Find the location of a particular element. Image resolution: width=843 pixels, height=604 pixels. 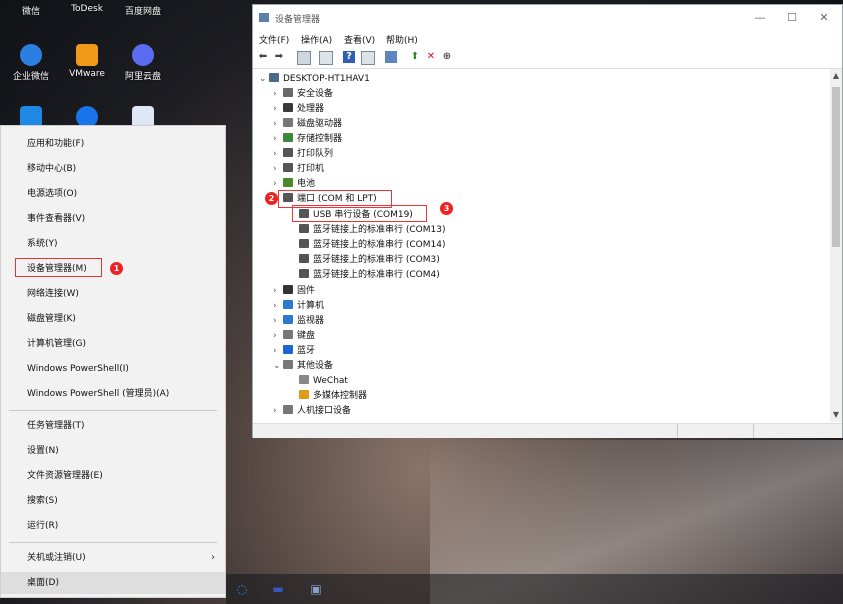

tree-node-label: 安全设备 is located at coordinates (315, 94).